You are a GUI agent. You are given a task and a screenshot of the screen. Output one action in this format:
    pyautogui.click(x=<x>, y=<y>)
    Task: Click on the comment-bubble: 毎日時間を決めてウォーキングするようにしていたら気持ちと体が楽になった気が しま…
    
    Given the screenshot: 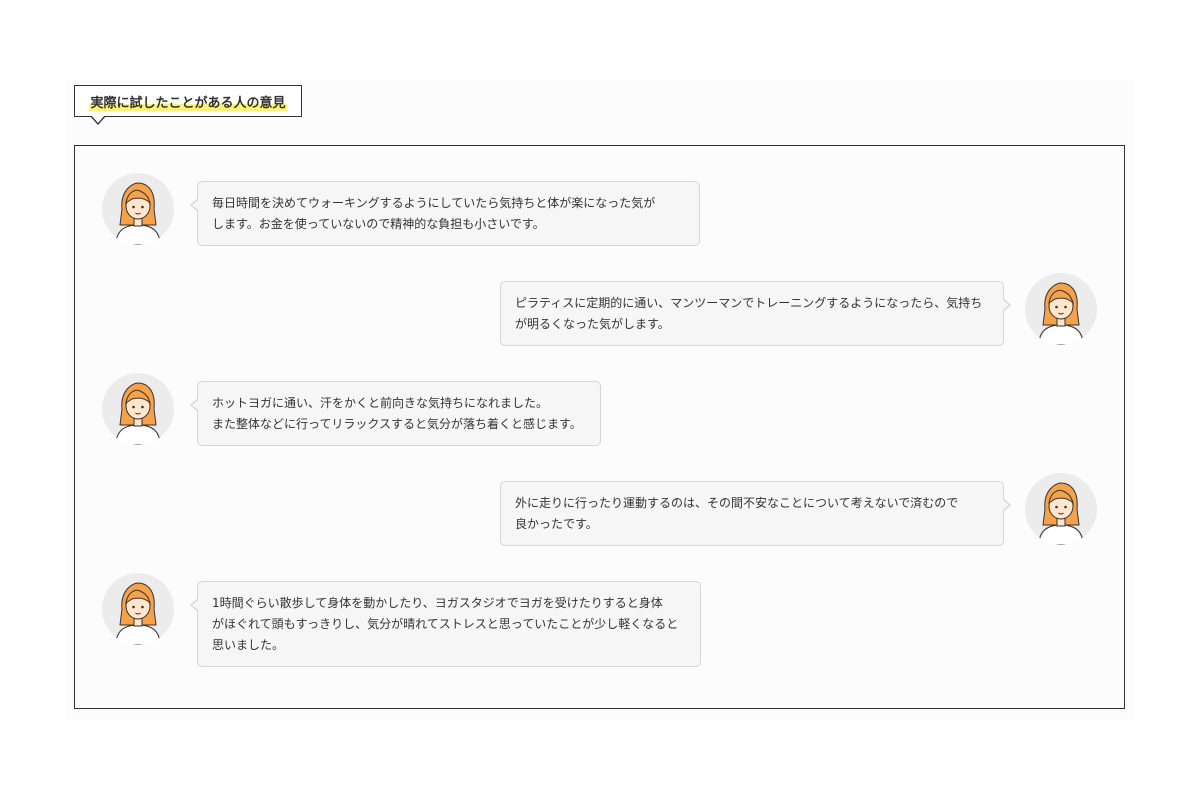 What is the action you would take?
    pyautogui.click(x=445, y=213)
    